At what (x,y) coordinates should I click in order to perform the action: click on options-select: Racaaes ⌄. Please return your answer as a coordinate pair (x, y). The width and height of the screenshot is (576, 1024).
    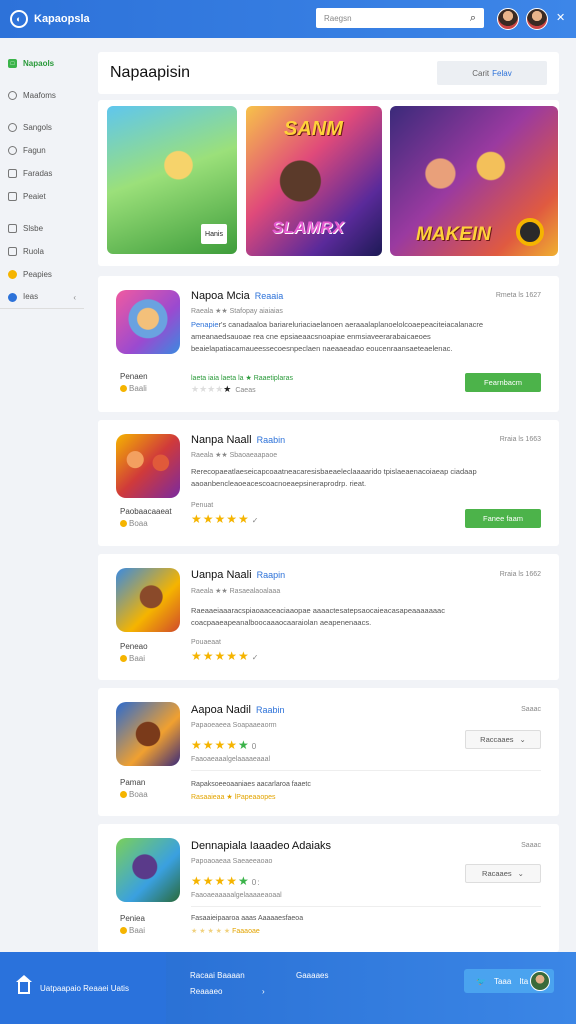
    Looking at the image, I should click on (503, 873).